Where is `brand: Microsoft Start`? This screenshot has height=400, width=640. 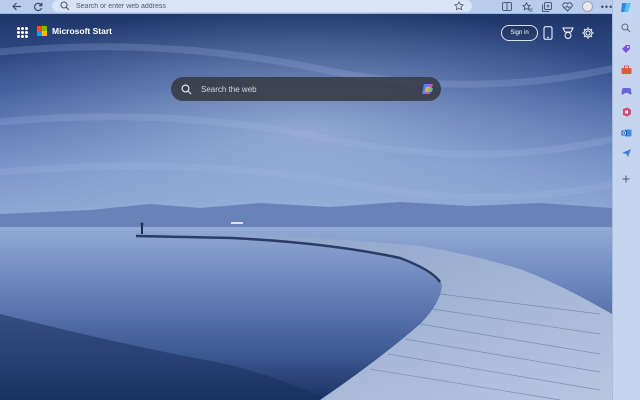
brand: Microsoft Start is located at coordinates (74, 31).